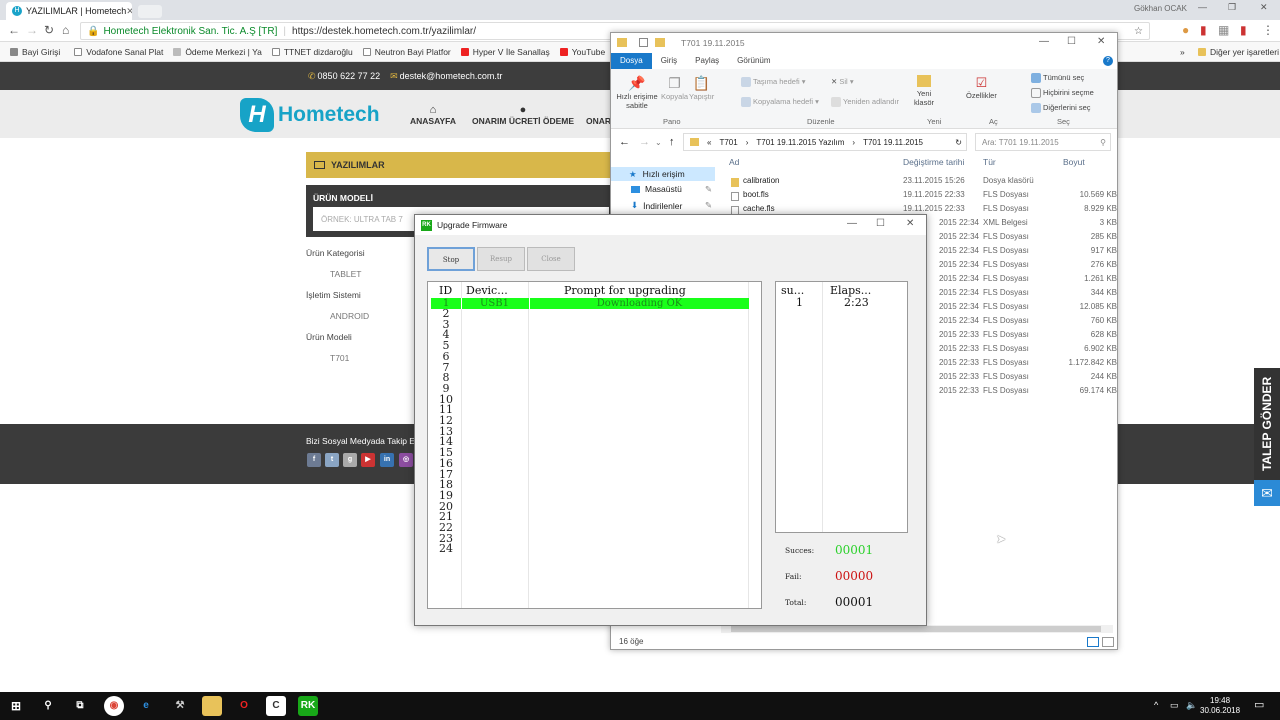 Image resolution: width=1280 pixels, height=720 pixels. I want to click on col-size: Boyut, so click(1074, 162).